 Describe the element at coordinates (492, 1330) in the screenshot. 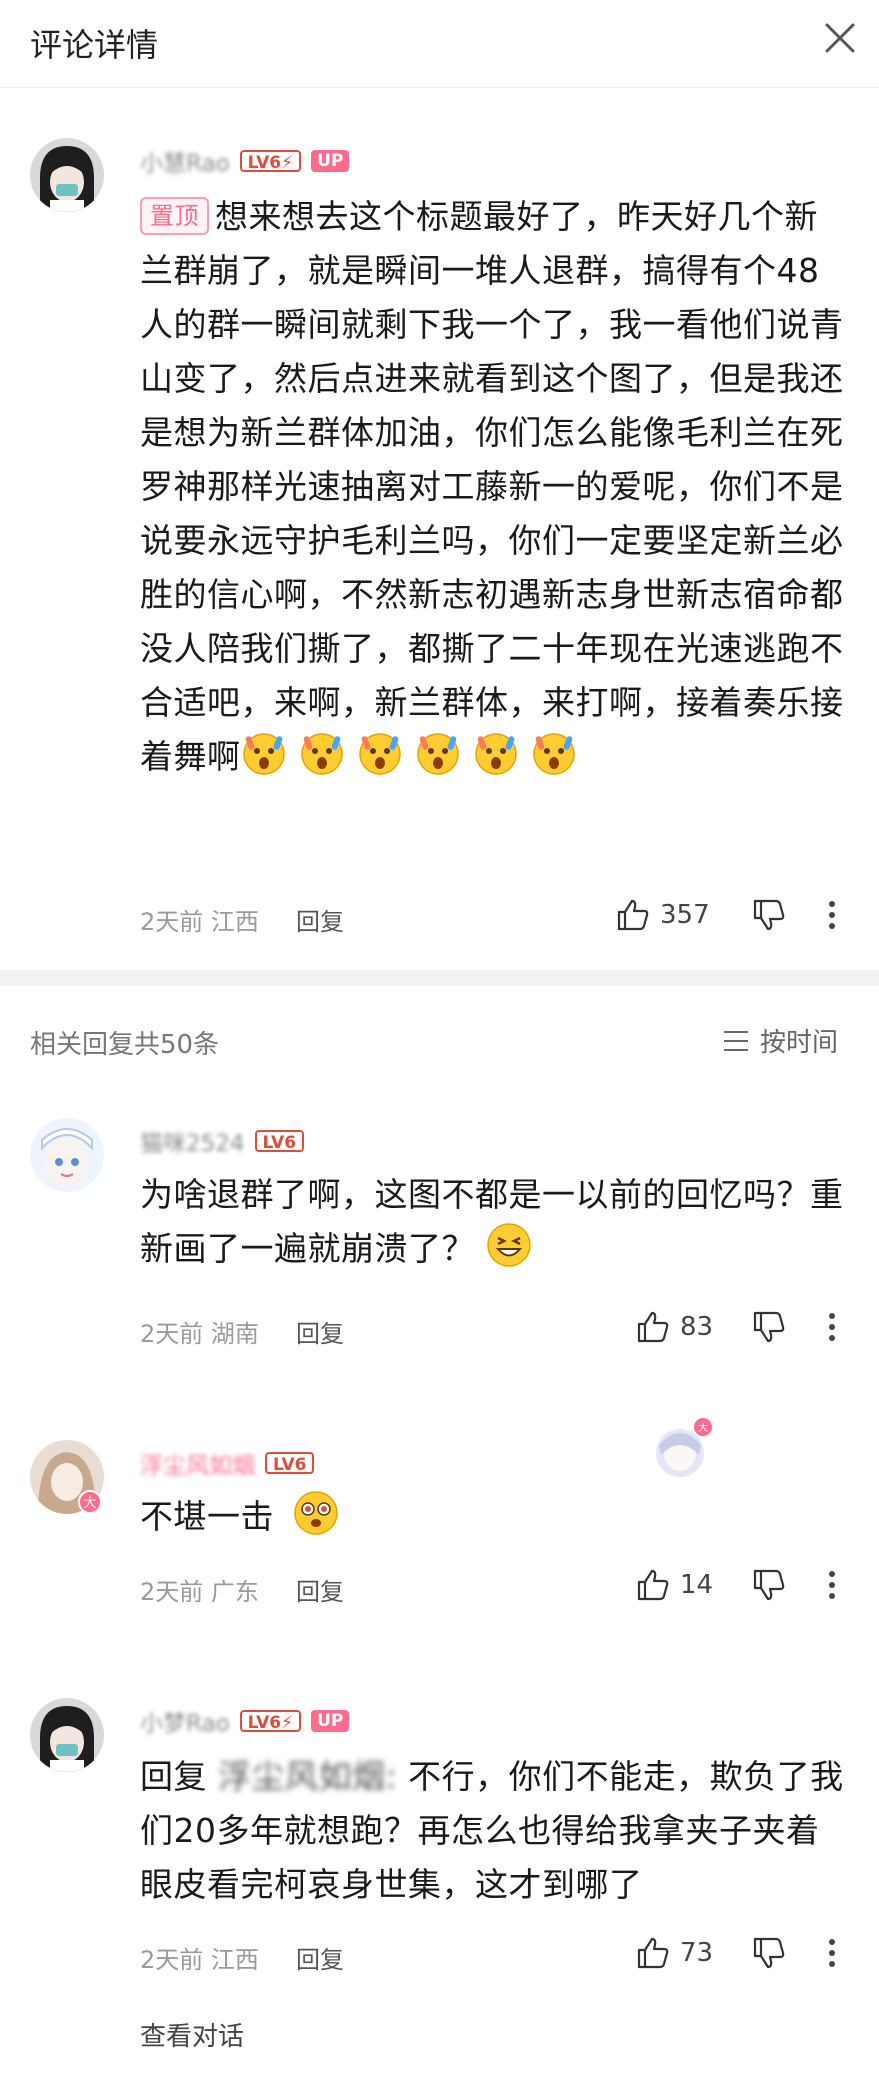

I see `comment-footer: 2天前 湖南 回复 83` at that location.